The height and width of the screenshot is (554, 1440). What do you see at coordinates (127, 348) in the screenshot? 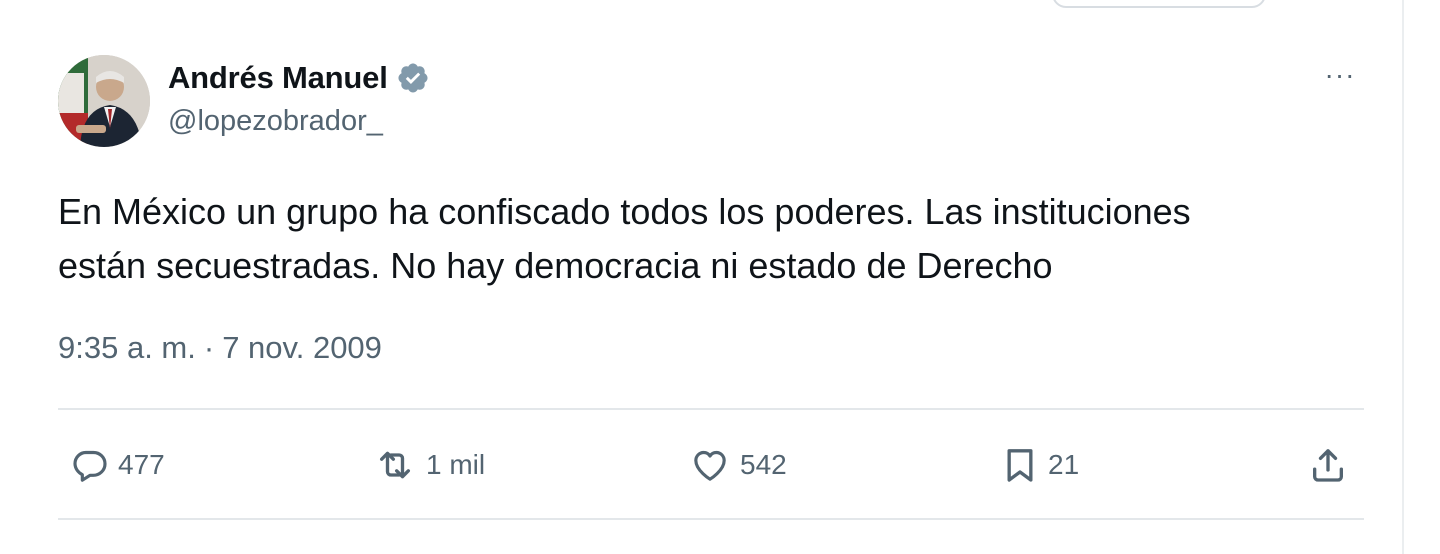
I see `tweet-time: 9:35 a. m.` at bounding box center [127, 348].